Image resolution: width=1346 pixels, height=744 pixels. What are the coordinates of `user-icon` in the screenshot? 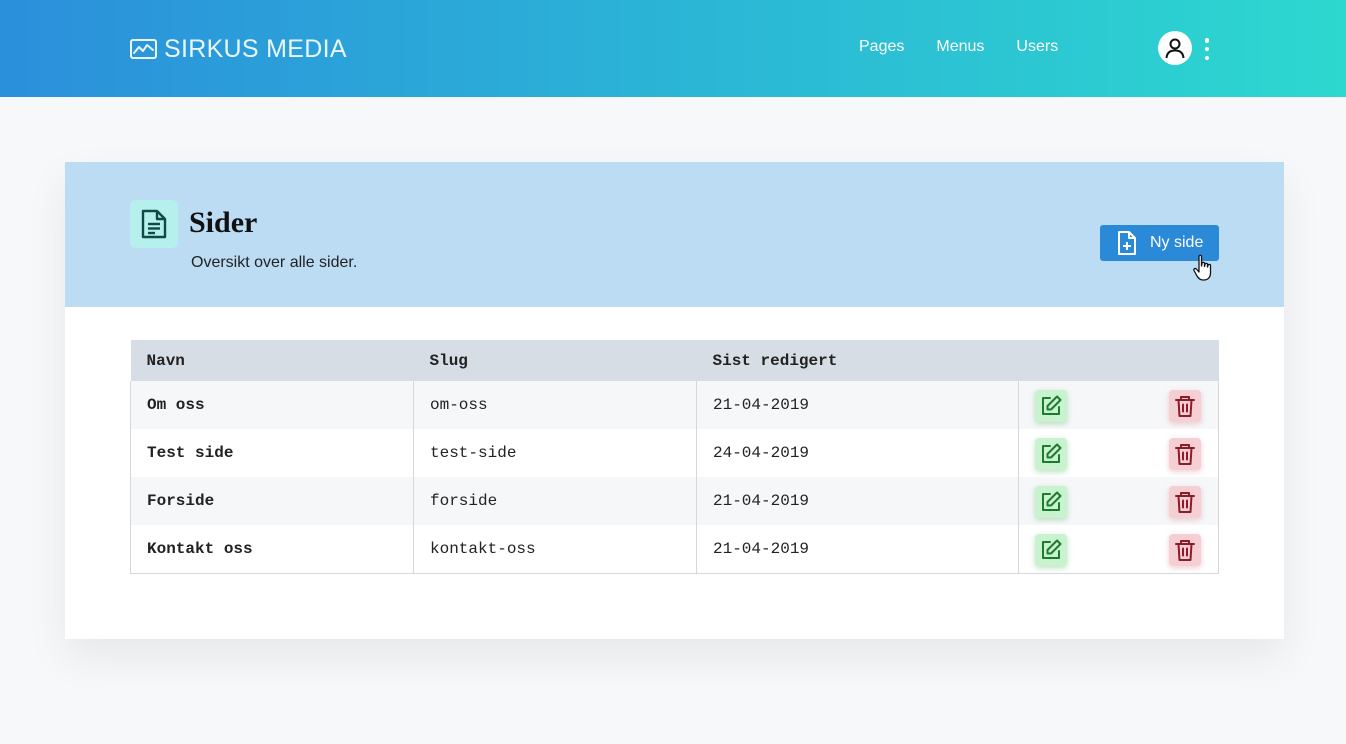 It's located at (1175, 48).